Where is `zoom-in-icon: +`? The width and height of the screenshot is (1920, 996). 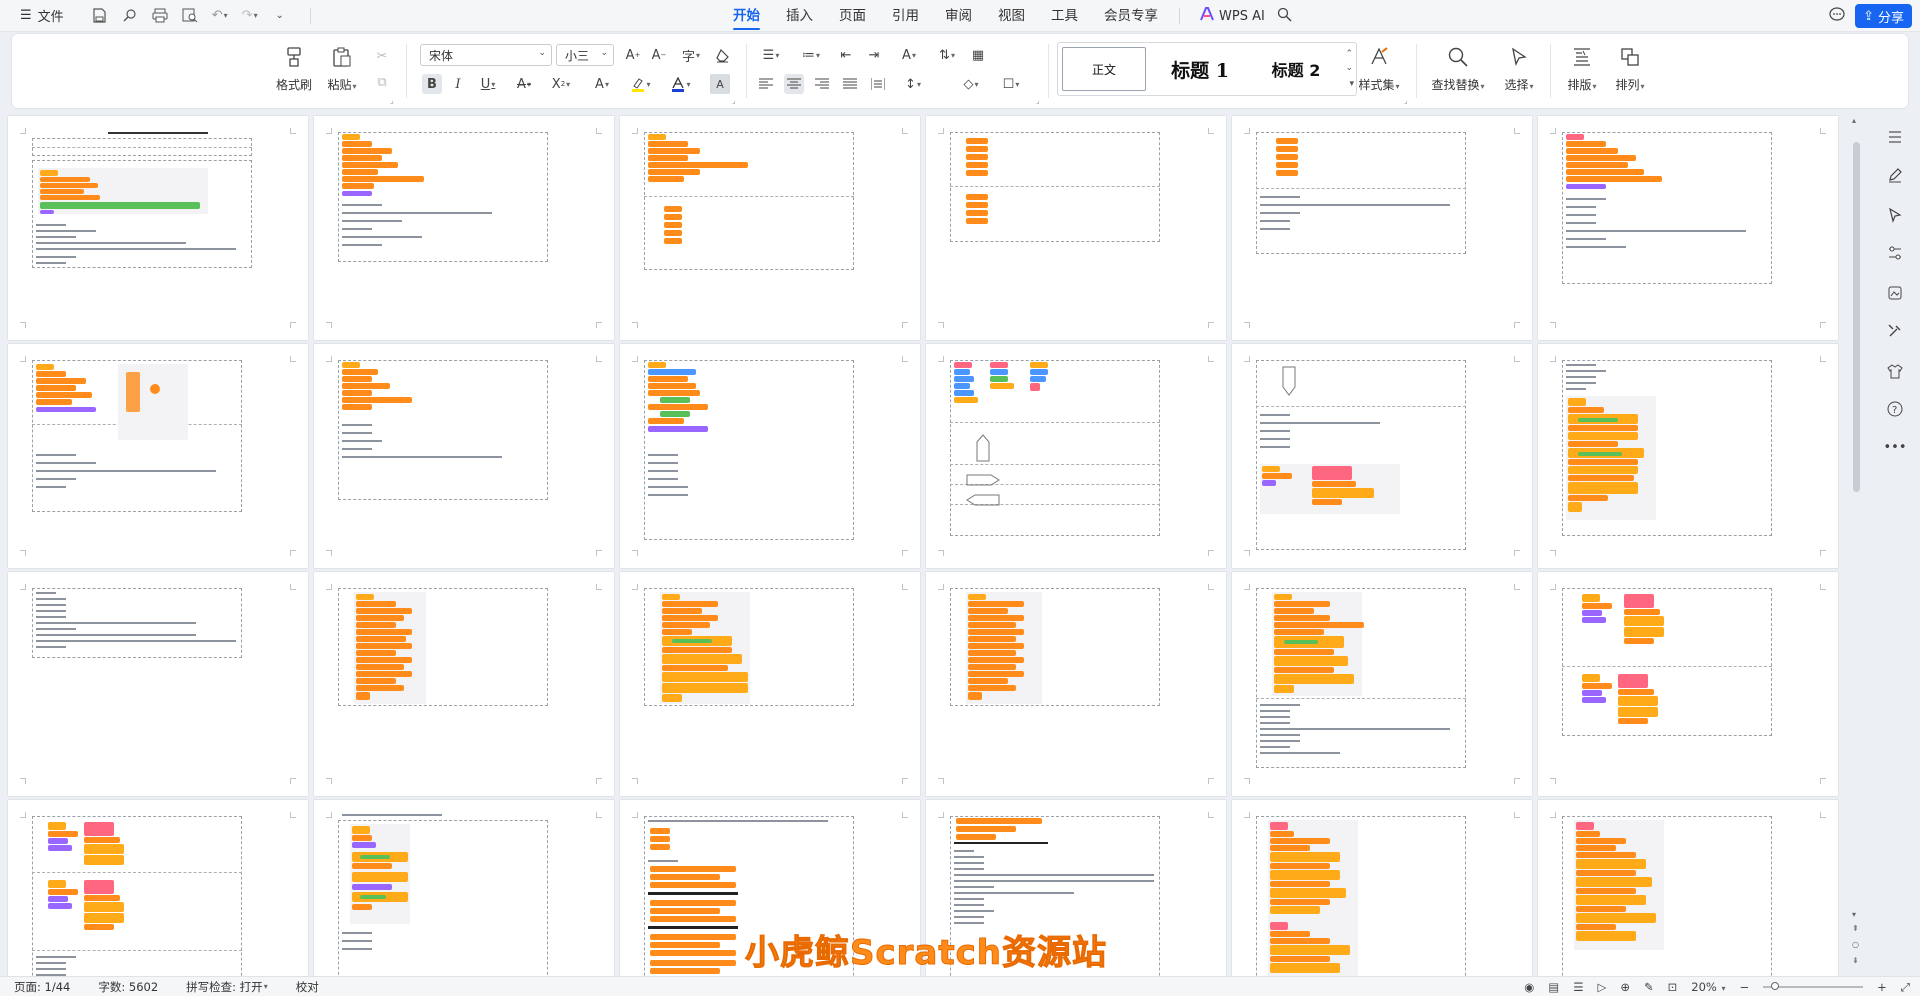 zoom-in-icon: + is located at coordinates (1882, 987).